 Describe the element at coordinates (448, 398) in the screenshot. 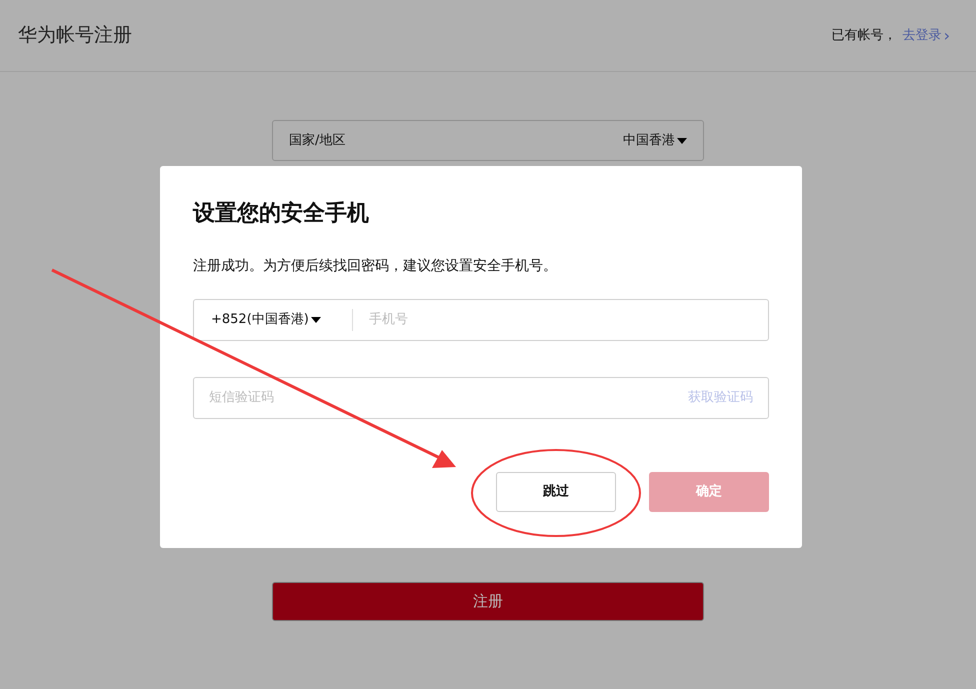

I see `sms-code-input: 短信验证码` at that location.